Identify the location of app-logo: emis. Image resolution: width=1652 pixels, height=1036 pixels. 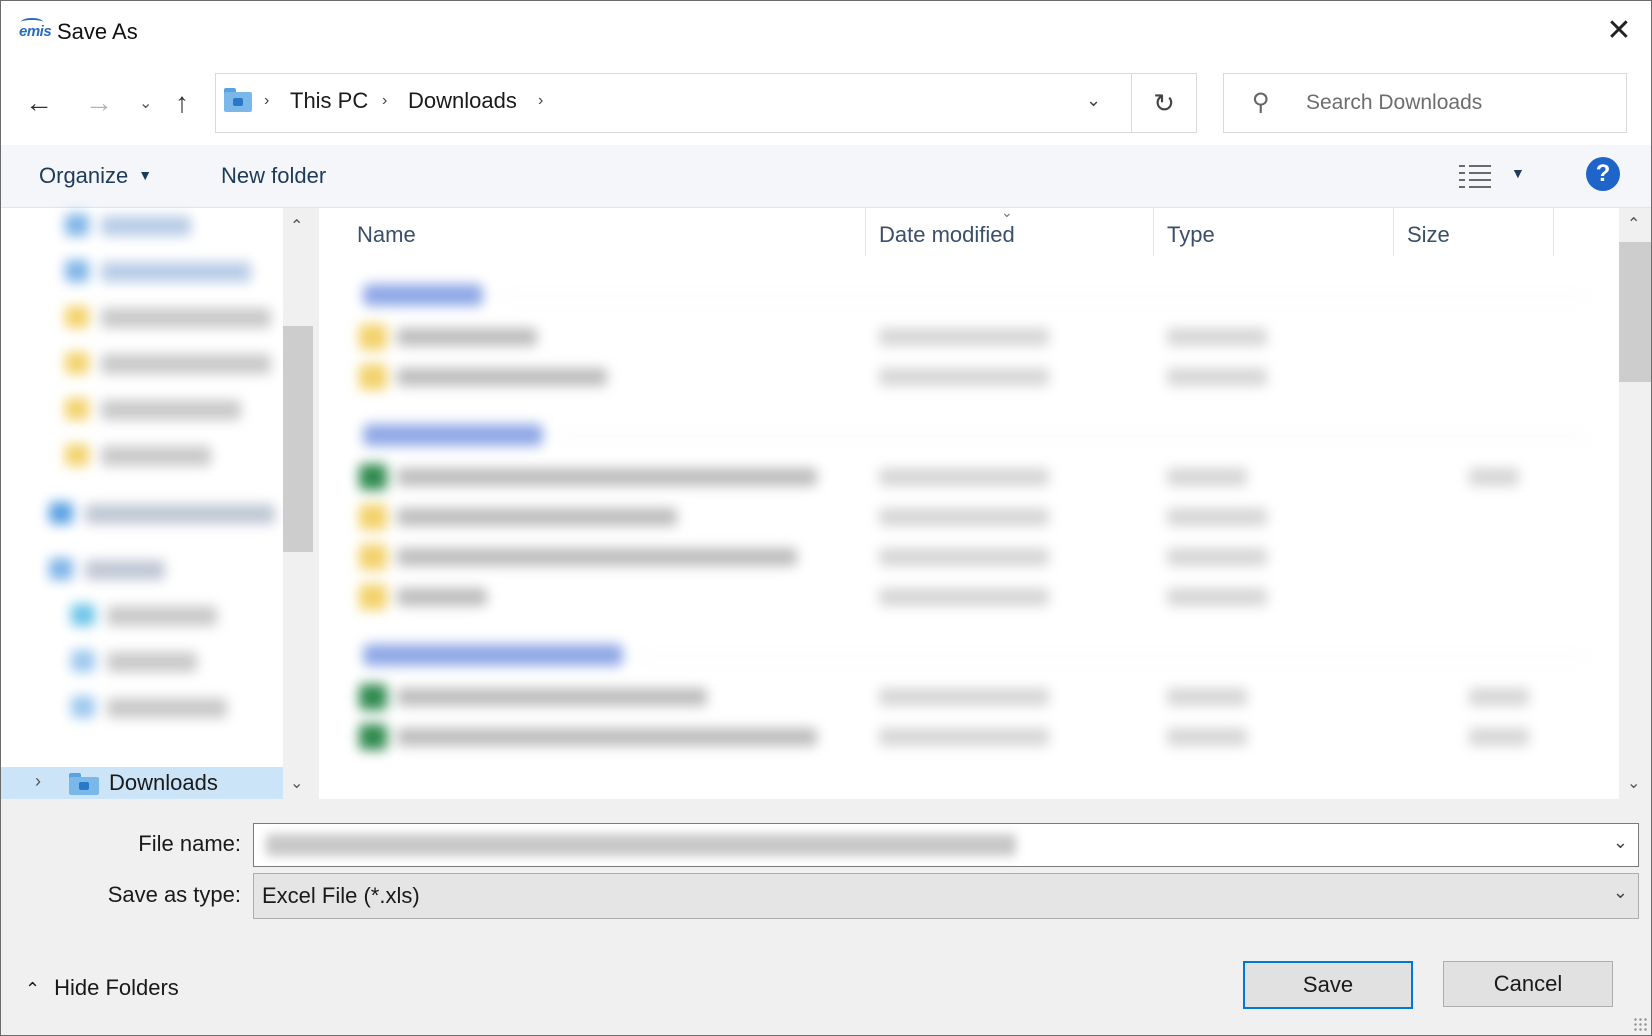
(35, 29).